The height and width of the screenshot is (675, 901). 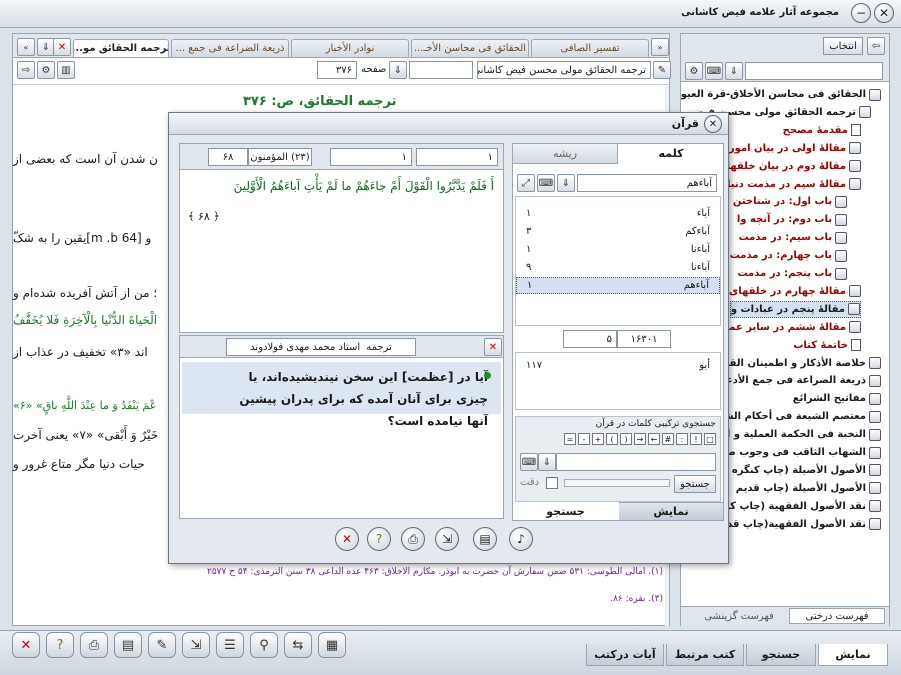 I want to click on tree-item: مقالهٔ پنجم در عبادات و, so click(x=795, y=309).